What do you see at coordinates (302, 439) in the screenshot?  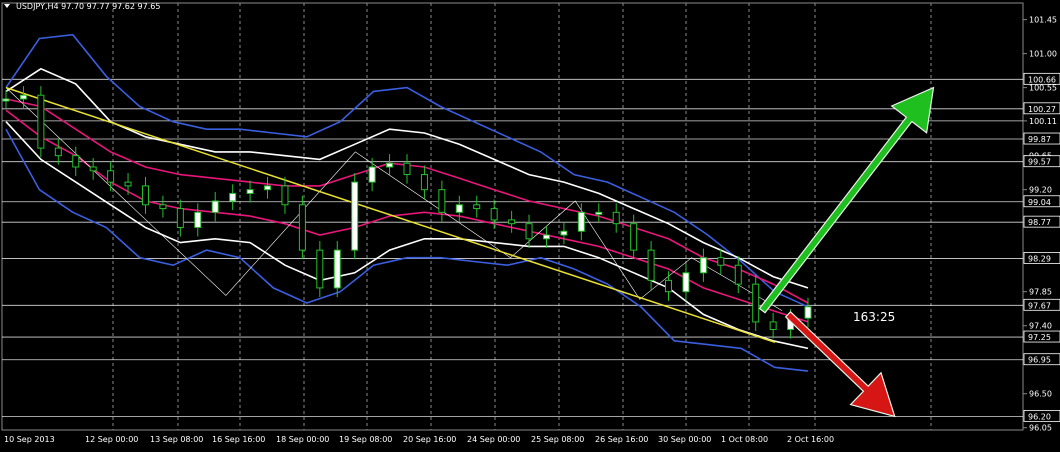 I see `x-tick-label: 18 Sep 00:00` at bounding box center [302, 439].